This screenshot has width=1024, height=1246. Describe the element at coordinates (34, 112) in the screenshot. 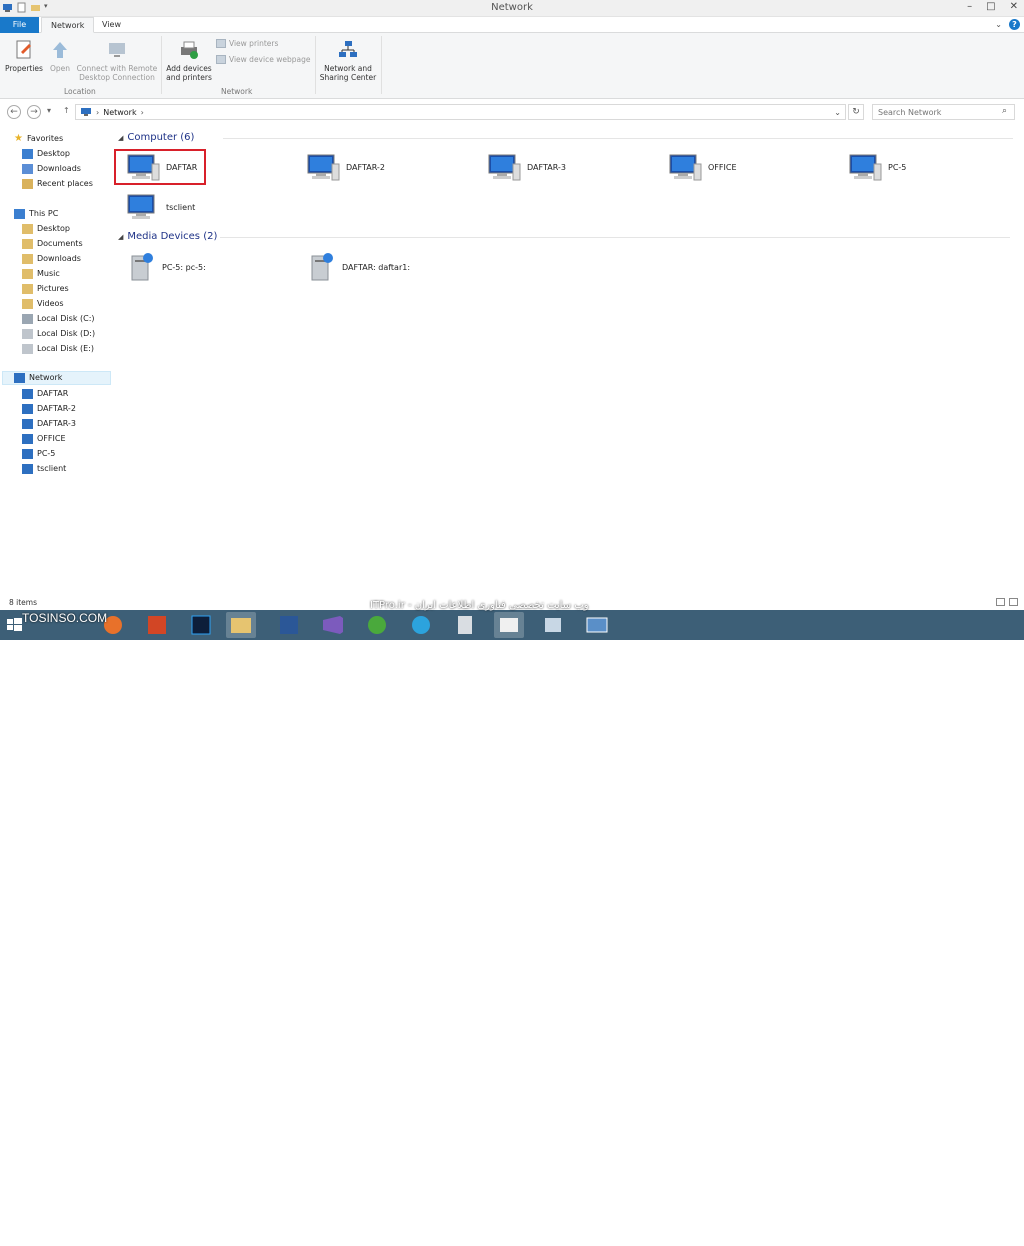

I see `forward-button: →` at that location.